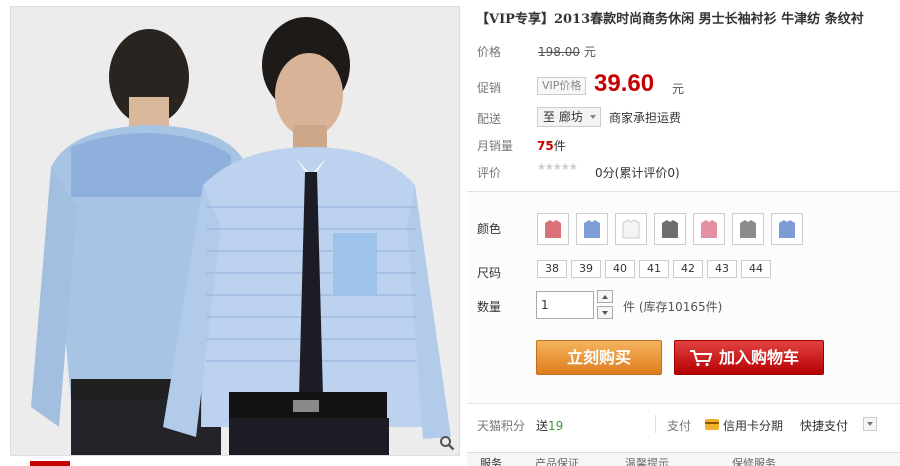  I want to click on points-prefix: 送, so click(542, 426).